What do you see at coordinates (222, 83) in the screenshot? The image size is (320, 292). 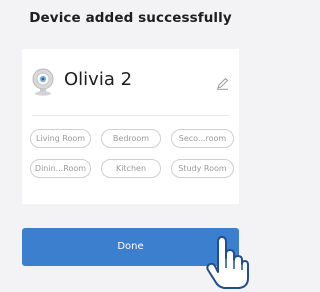 I see `pencil-icon` at bounding box center [222, 83].